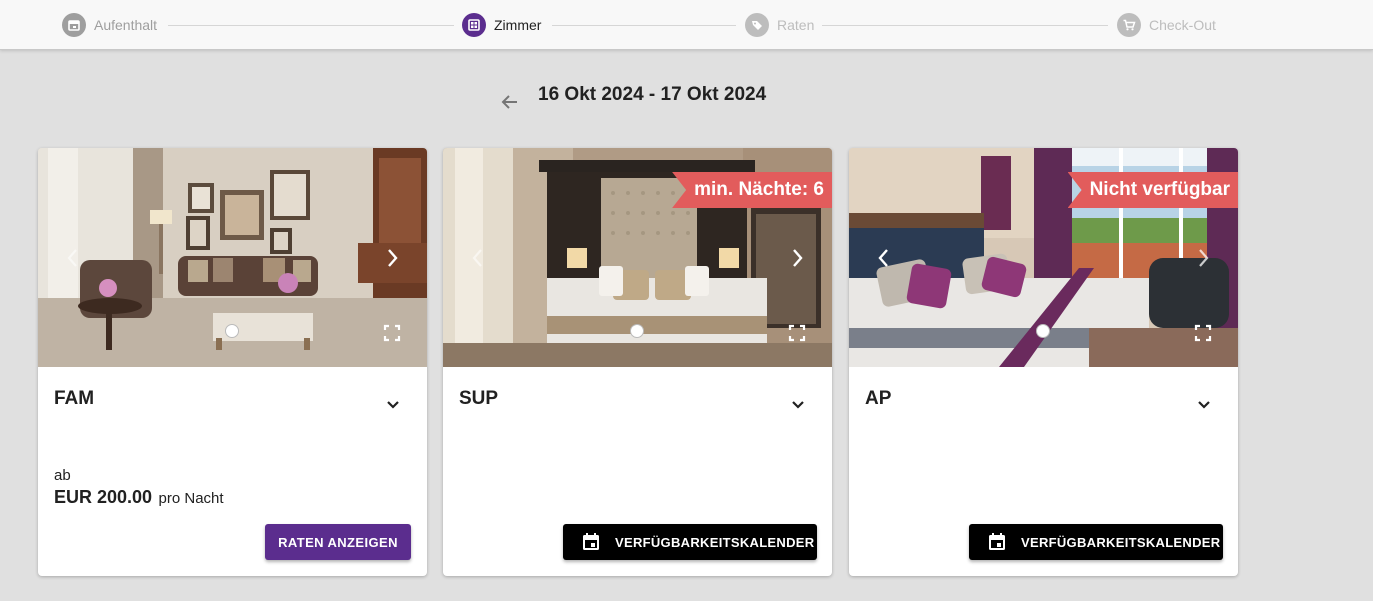 Image resolution: width=1373 pixels, height=601 pixels. What do you see at coordinates (1129, 25) in the screenshot?
I see `cart-icon` at bounding box center [1129, 25].